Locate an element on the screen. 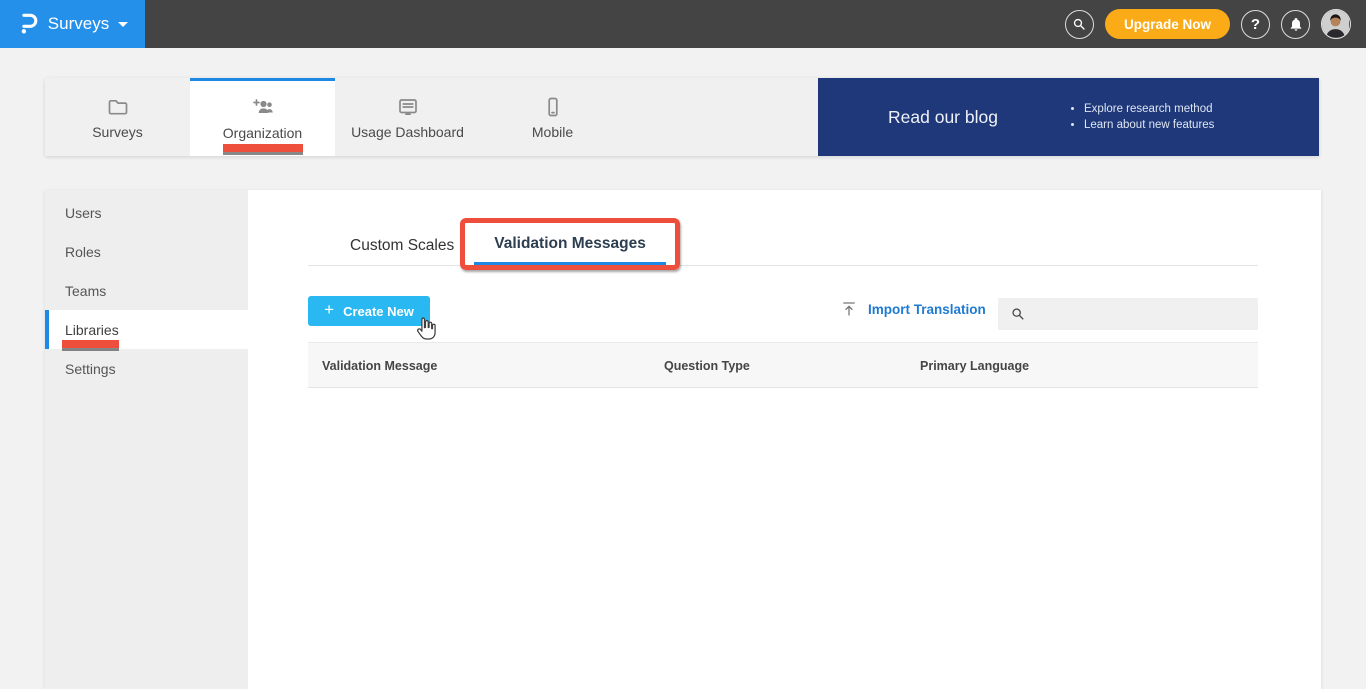  product-name: Surveys is located at coordinates (78, 23).